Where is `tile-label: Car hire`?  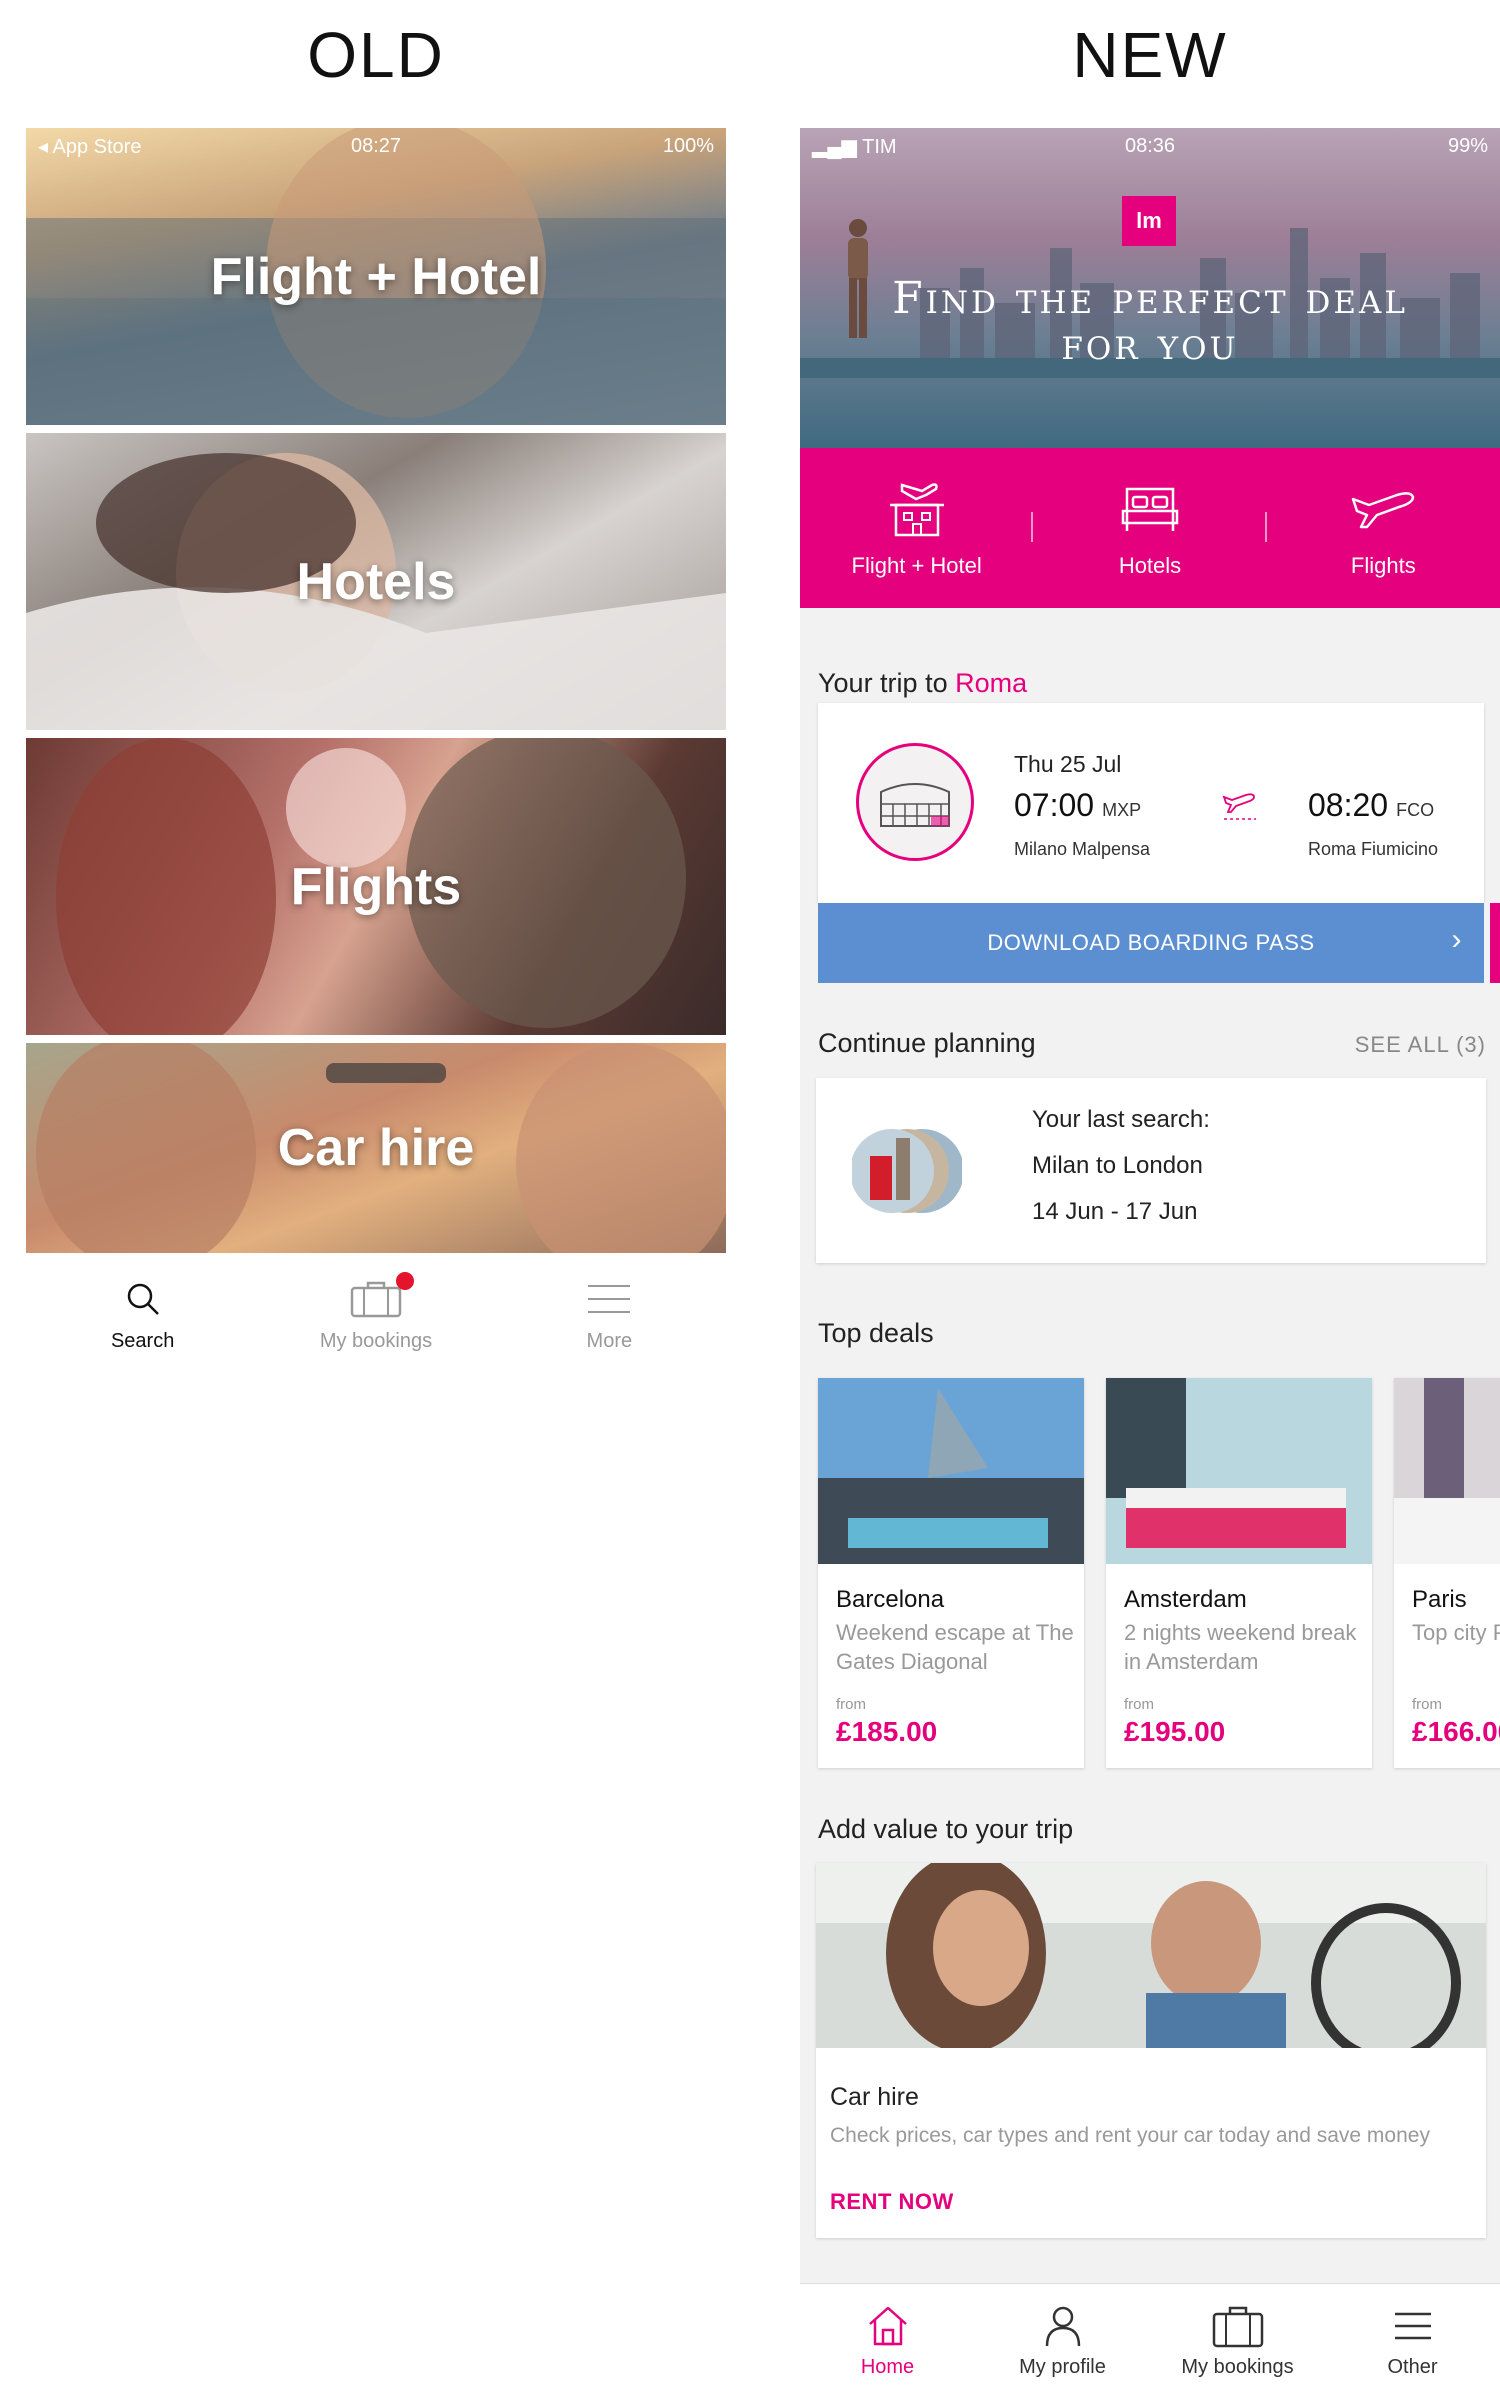
tile-label: Car hire is located at coordinates (376, 1148).